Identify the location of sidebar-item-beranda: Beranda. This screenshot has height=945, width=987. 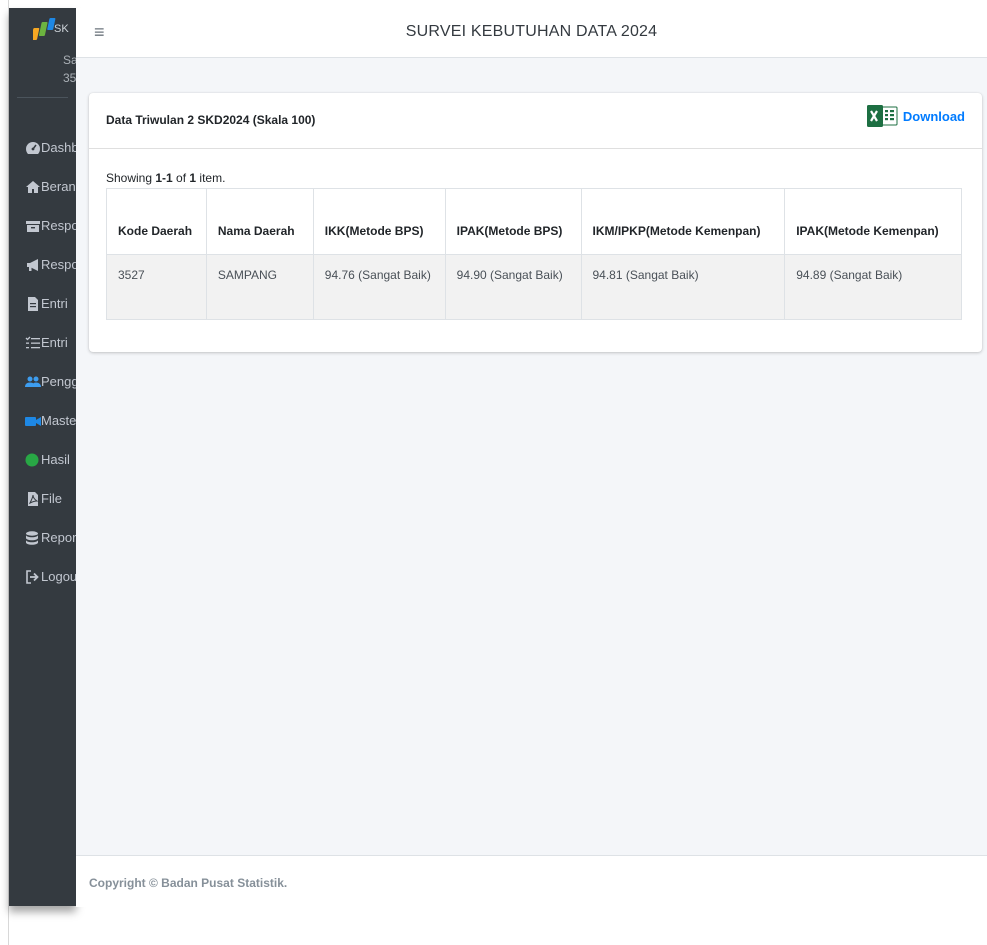
(42, 186).